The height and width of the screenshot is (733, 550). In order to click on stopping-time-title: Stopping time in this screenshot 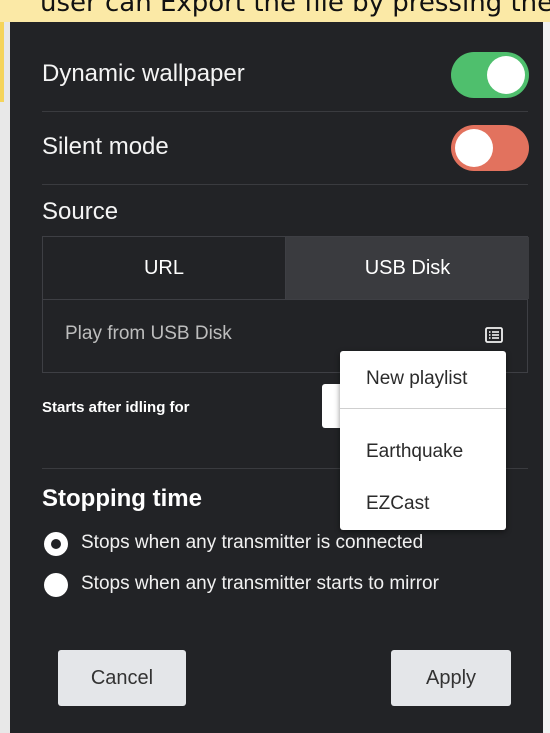, I will do `click(122, 498)`.